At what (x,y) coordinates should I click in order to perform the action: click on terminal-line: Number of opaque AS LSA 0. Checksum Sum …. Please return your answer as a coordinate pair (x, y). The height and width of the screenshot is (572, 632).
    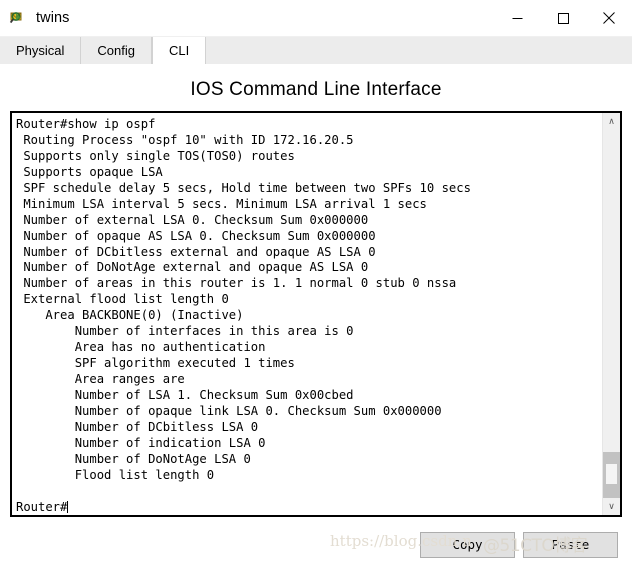
    Looking at the image, I should click on (196, 235).